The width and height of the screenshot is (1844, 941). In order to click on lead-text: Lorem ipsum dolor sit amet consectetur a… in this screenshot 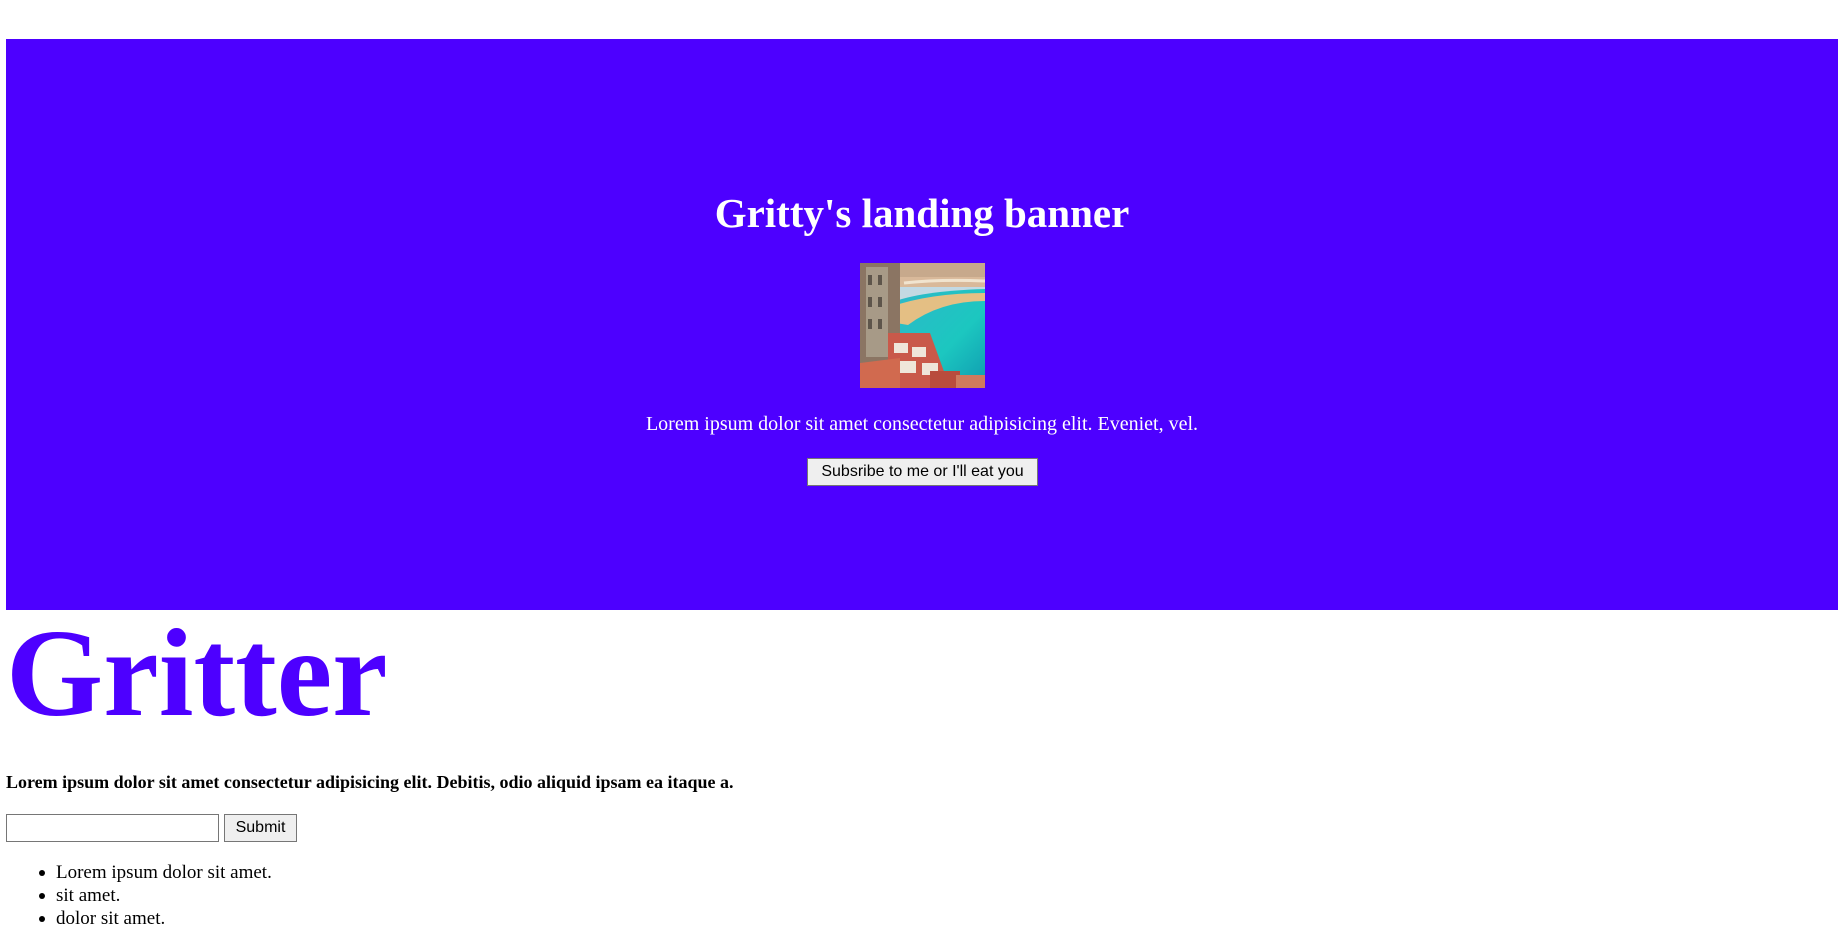, I will do `click(370, 782)`.